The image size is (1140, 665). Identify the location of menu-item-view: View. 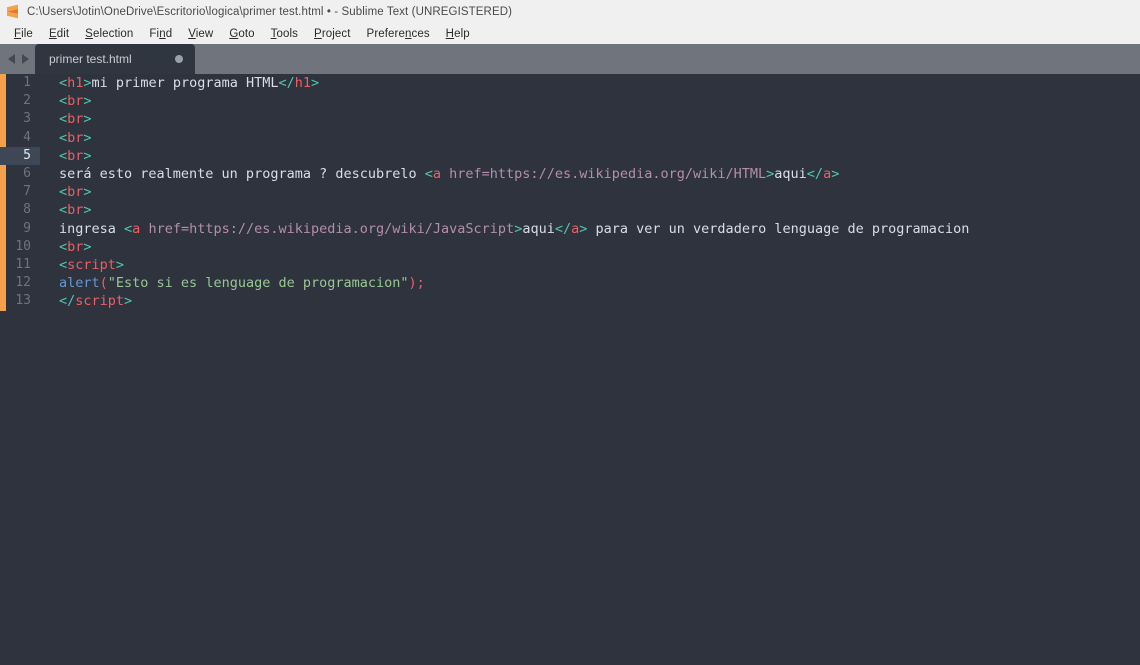
(200, 34).